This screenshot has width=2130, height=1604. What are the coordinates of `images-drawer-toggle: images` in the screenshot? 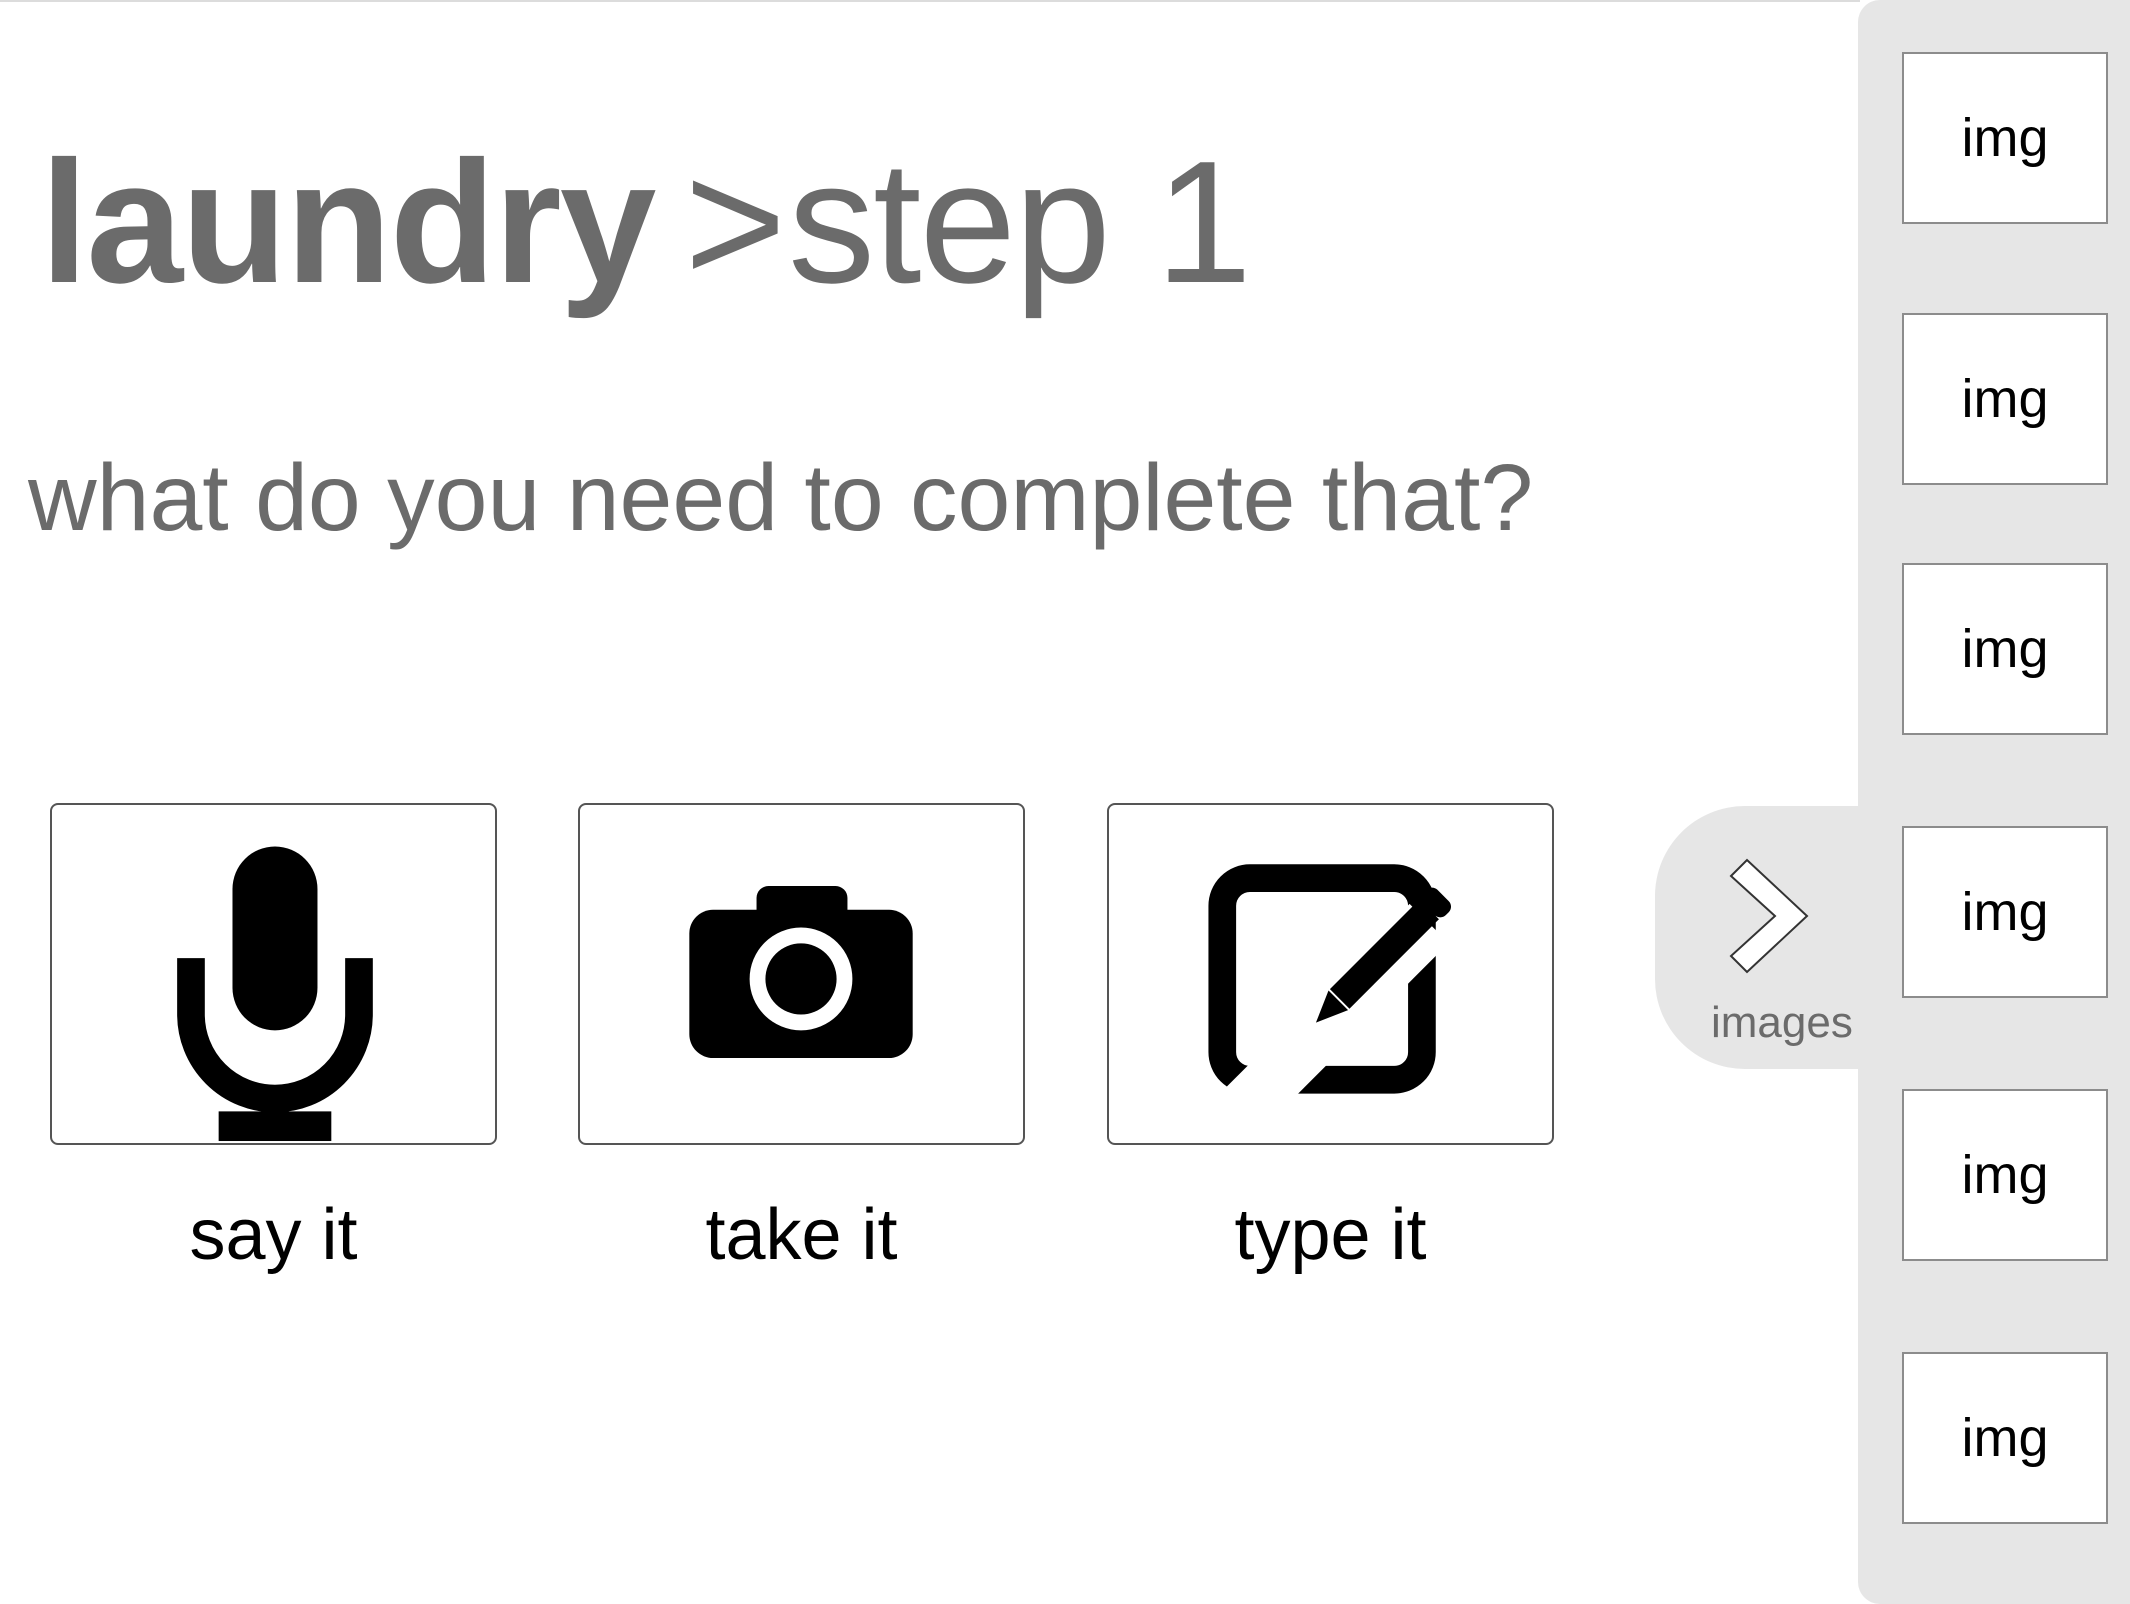 It's located at (1770, 937).